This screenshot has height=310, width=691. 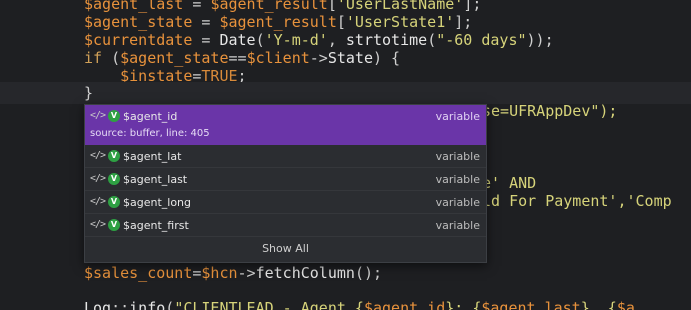 I want to click on show-all-button: Show All, so click(x=285, y=249).